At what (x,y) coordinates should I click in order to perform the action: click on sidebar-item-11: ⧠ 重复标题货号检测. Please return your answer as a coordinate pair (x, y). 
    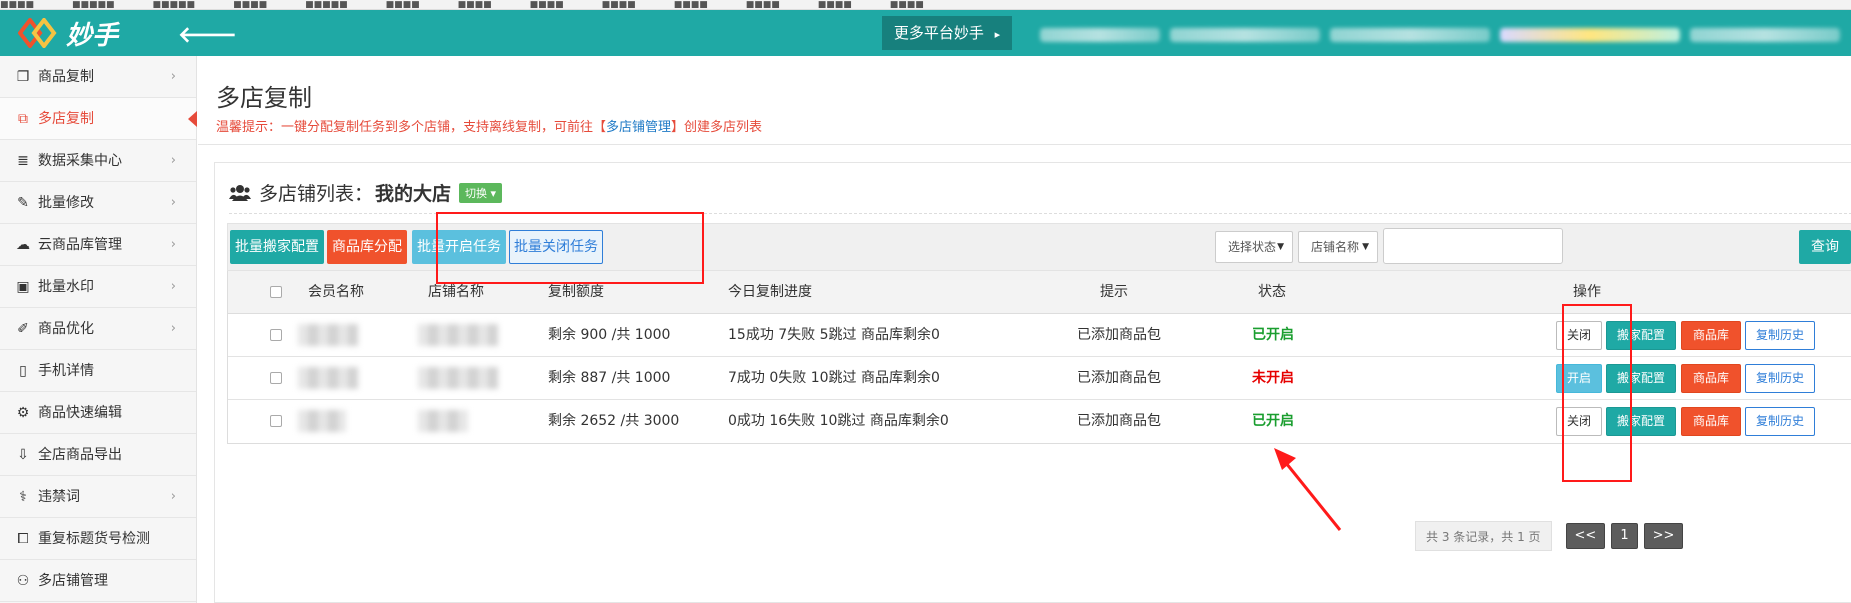
    Looking at the image, I should click on (98, 539).